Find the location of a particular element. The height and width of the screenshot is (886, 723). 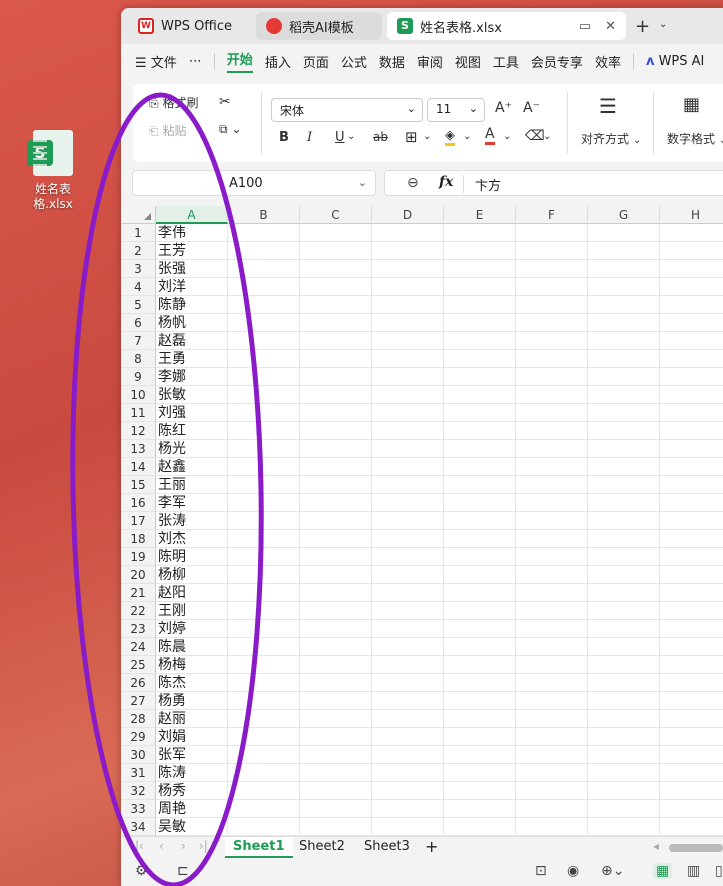

scissors-icon: ✂ is located at coordinates (225, 102).